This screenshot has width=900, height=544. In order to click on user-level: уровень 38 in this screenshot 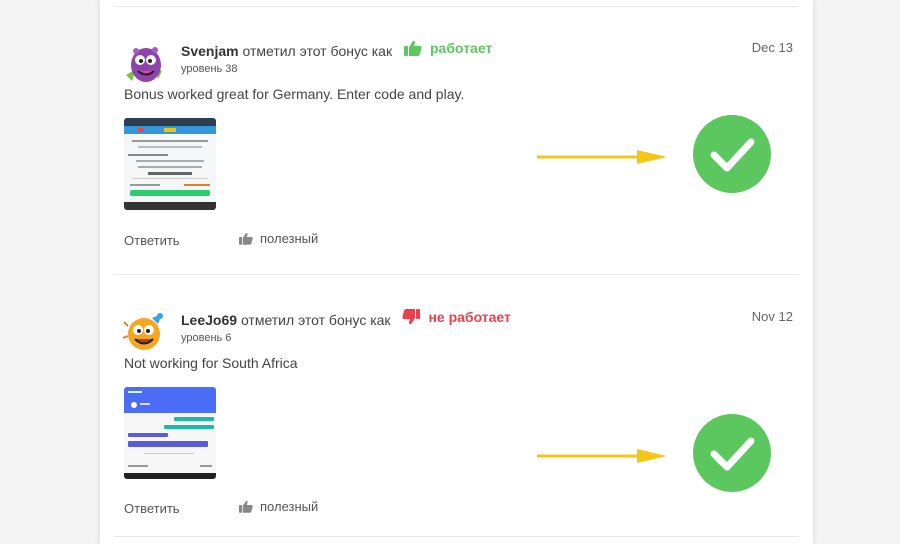, I will do `click(209, 69)`.